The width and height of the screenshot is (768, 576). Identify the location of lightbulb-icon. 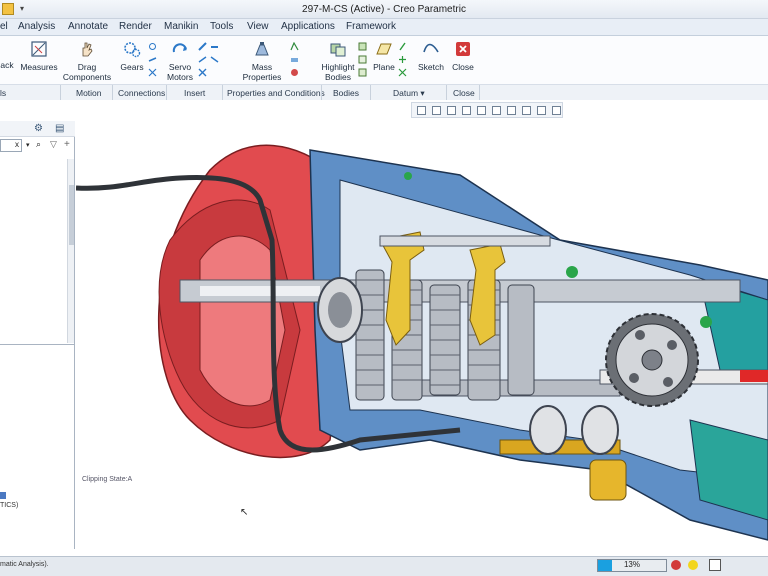
(693, 565).